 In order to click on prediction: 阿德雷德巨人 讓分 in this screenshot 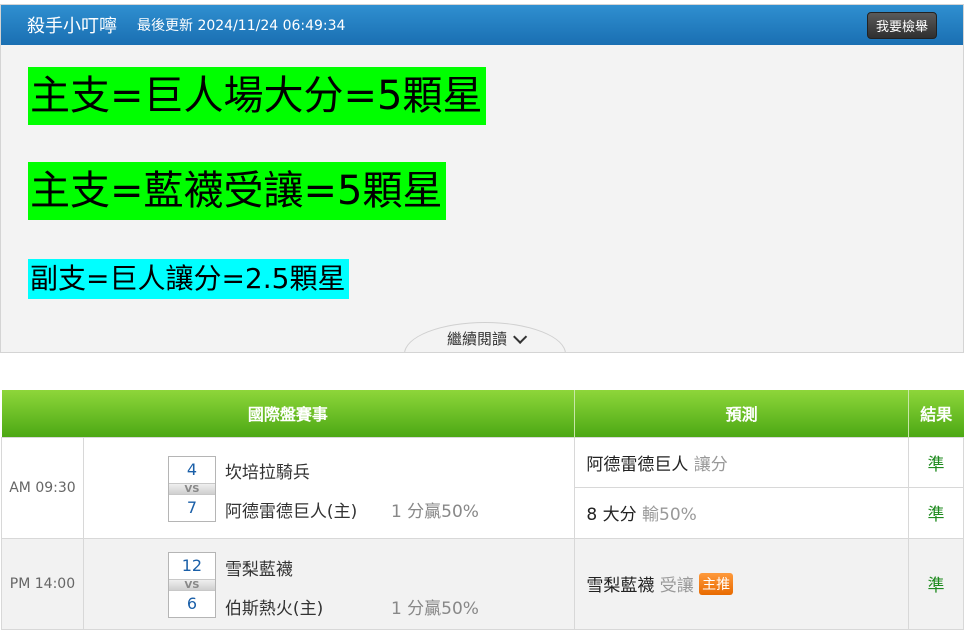, I will do `click(742, 462)`.